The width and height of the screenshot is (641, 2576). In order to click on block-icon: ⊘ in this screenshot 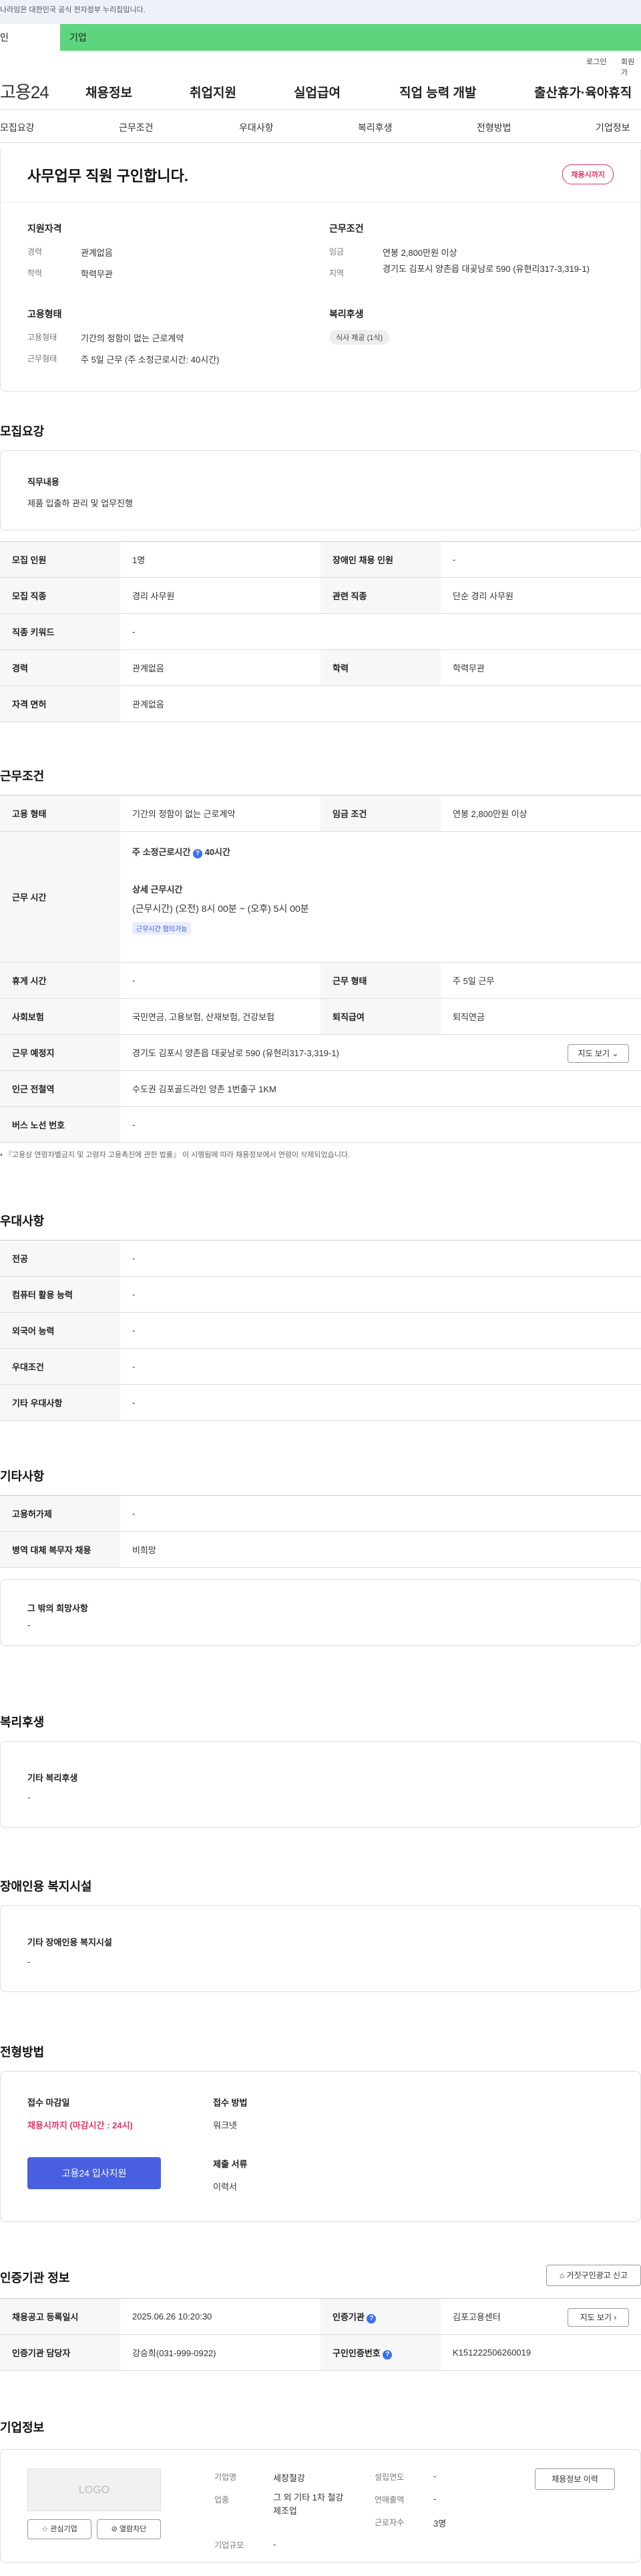, I will do `click(115, 2529)`.